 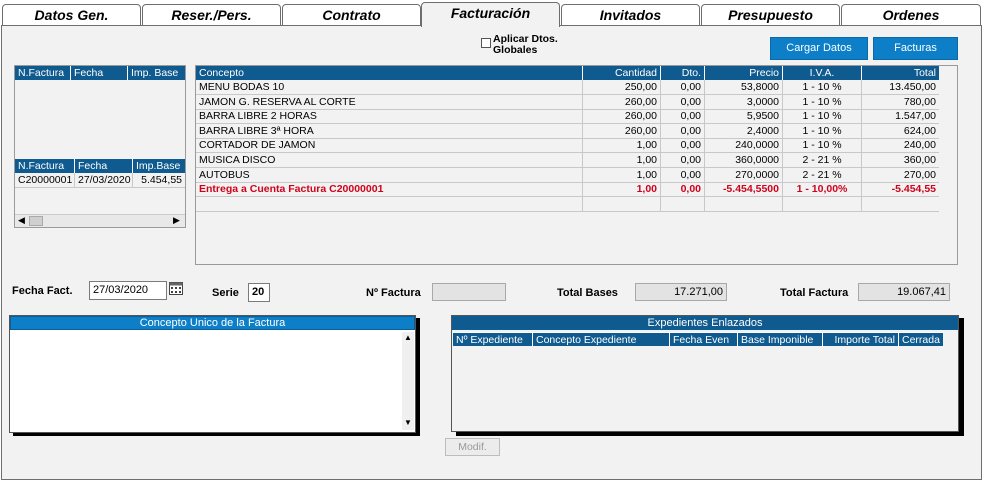 I want to click on linea-iva, so click(x=822, y=203).